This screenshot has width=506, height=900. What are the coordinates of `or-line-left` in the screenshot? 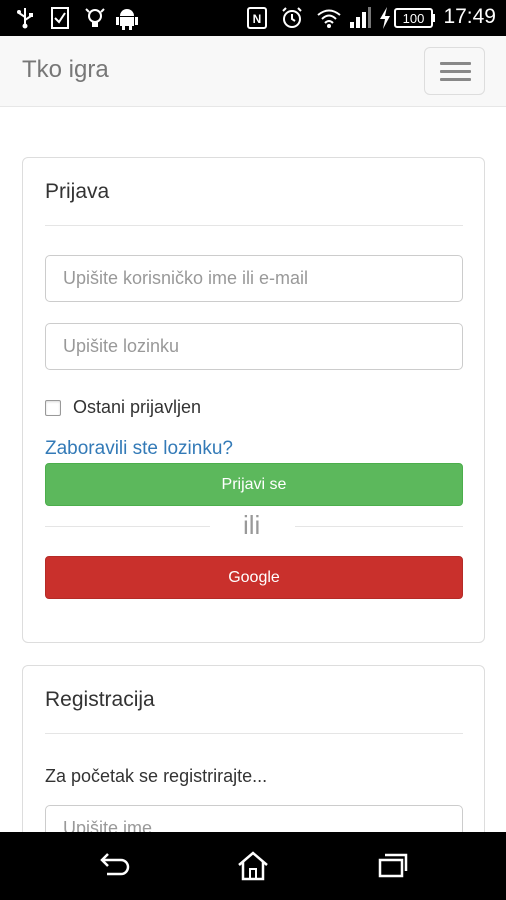 It's located at (127, 526).